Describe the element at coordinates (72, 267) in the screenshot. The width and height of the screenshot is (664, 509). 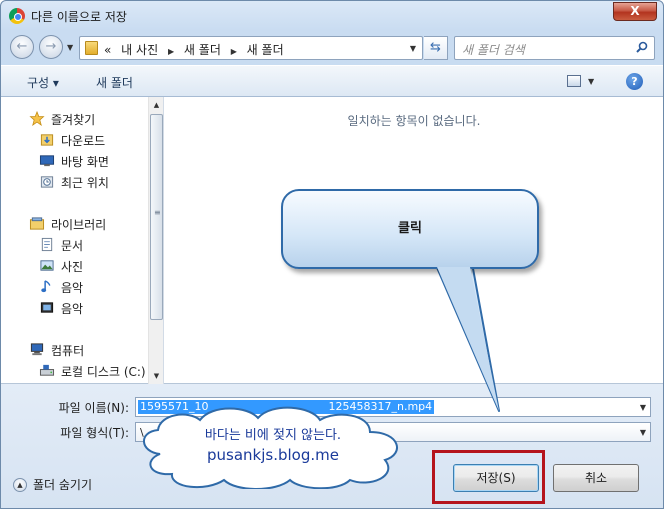
I see `nav-label: 사진` at that location.